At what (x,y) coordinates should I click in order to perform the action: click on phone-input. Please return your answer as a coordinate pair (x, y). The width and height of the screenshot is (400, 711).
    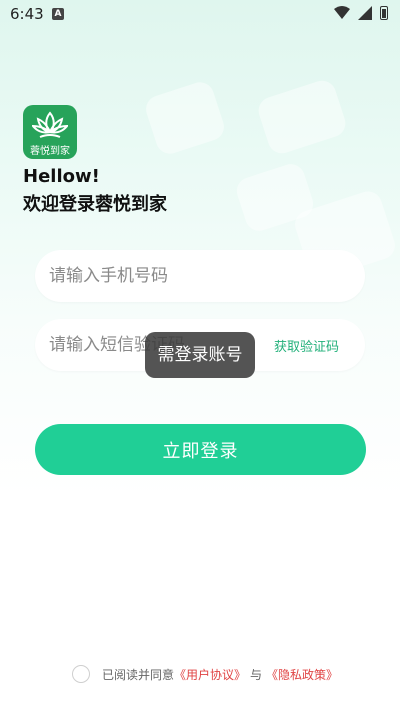
    Looking at the image, I should click on (142, 276).